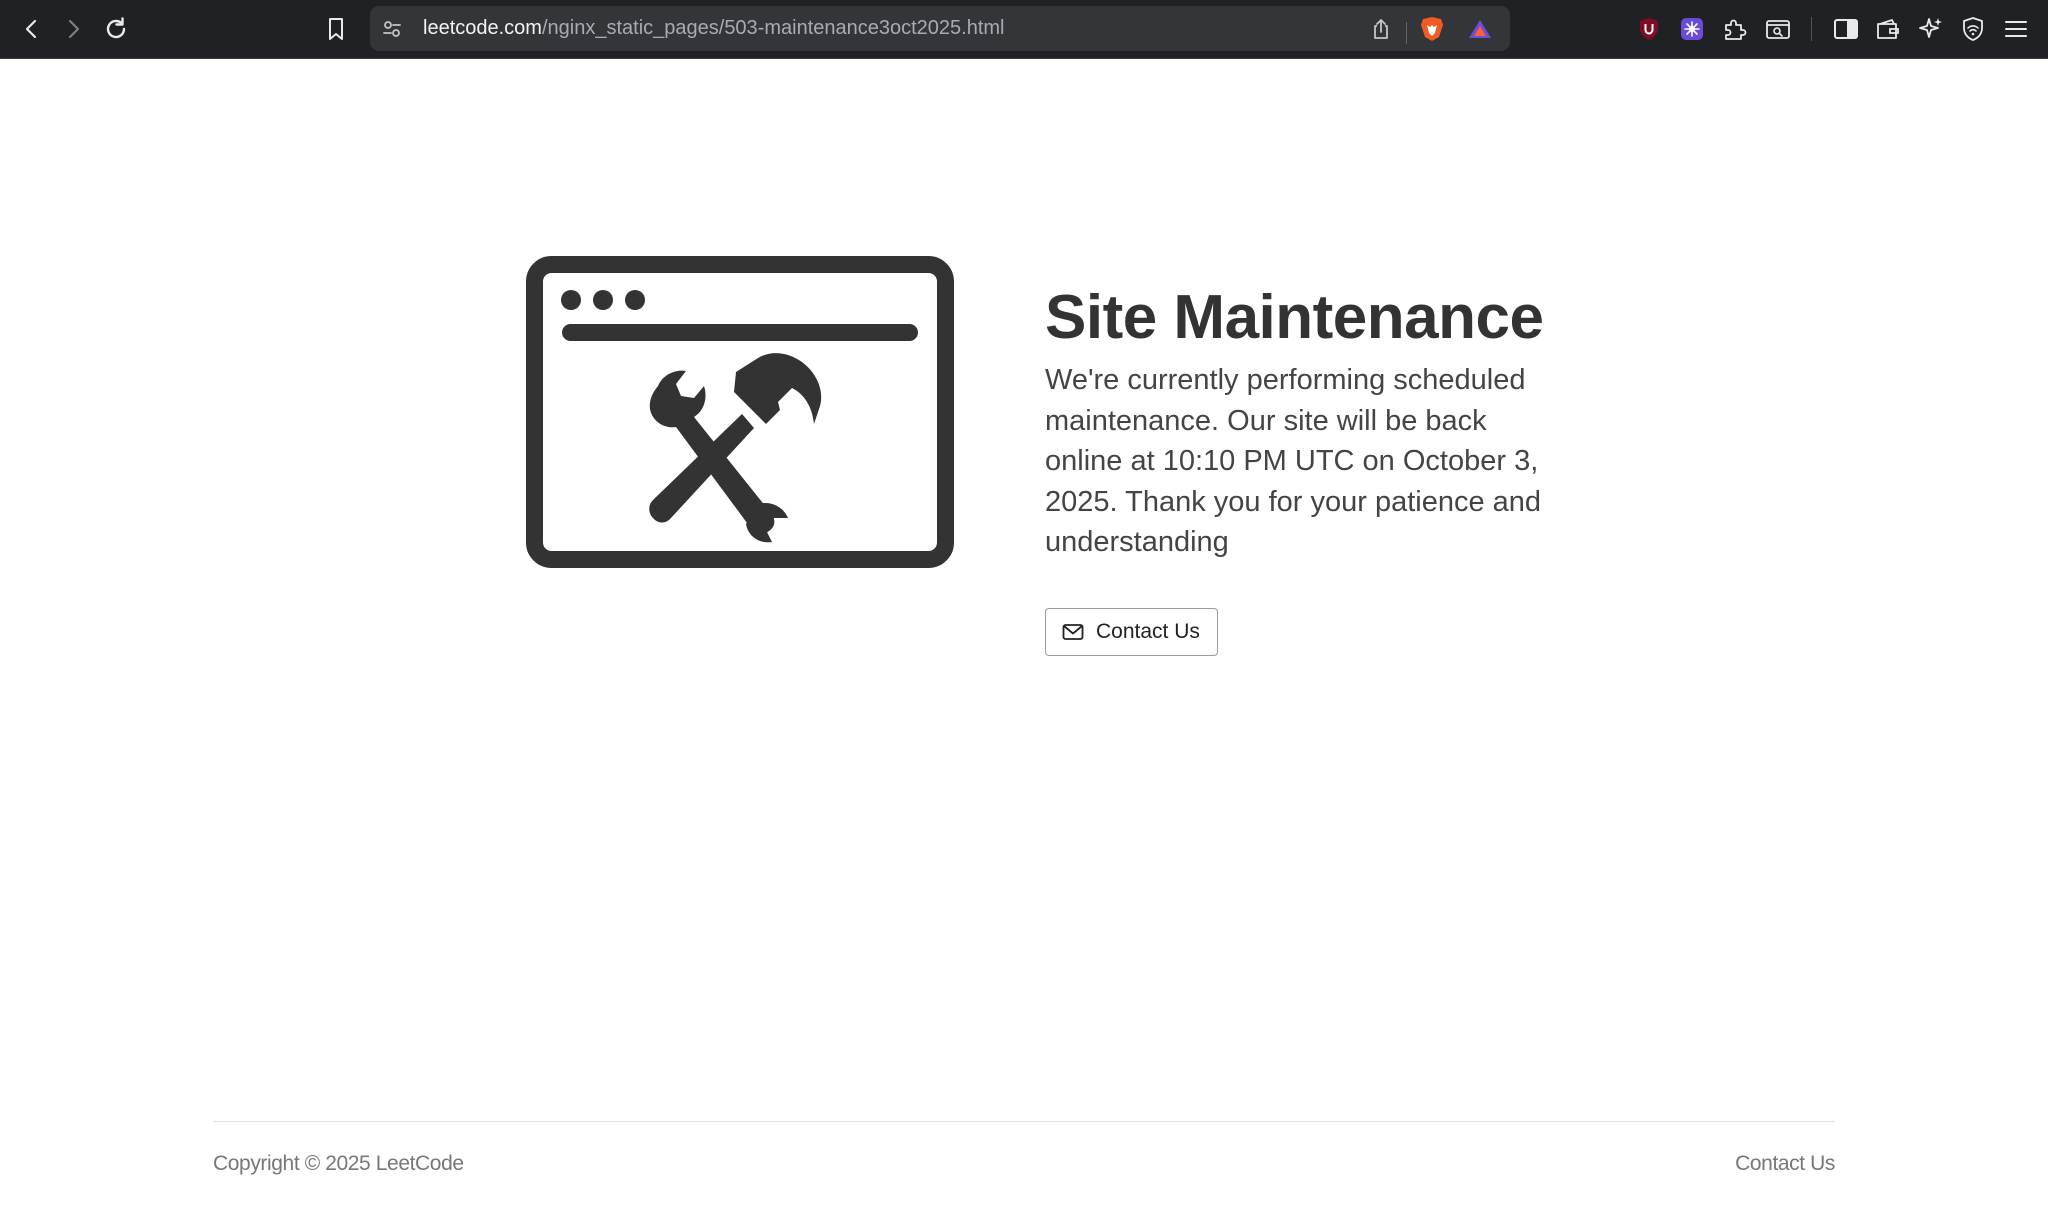  I want to click on brave-rewards-button, so click(1480, 29).